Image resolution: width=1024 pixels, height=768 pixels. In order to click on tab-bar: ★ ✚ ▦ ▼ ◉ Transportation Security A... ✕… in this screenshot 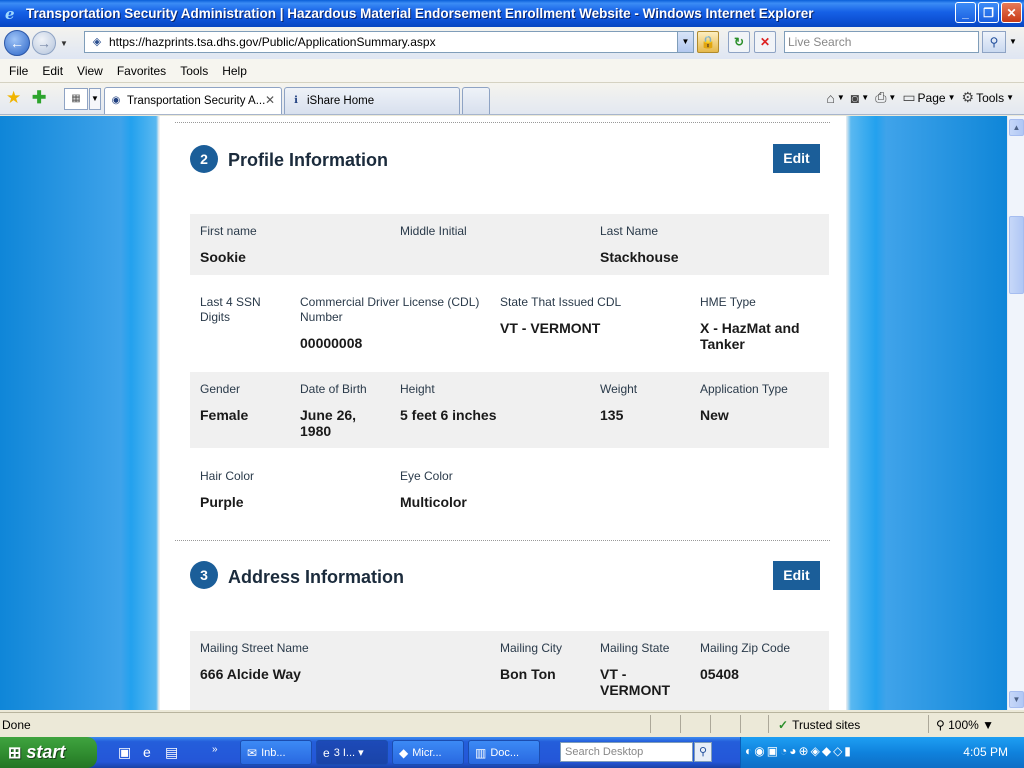, I will do `click(512, 99)`.